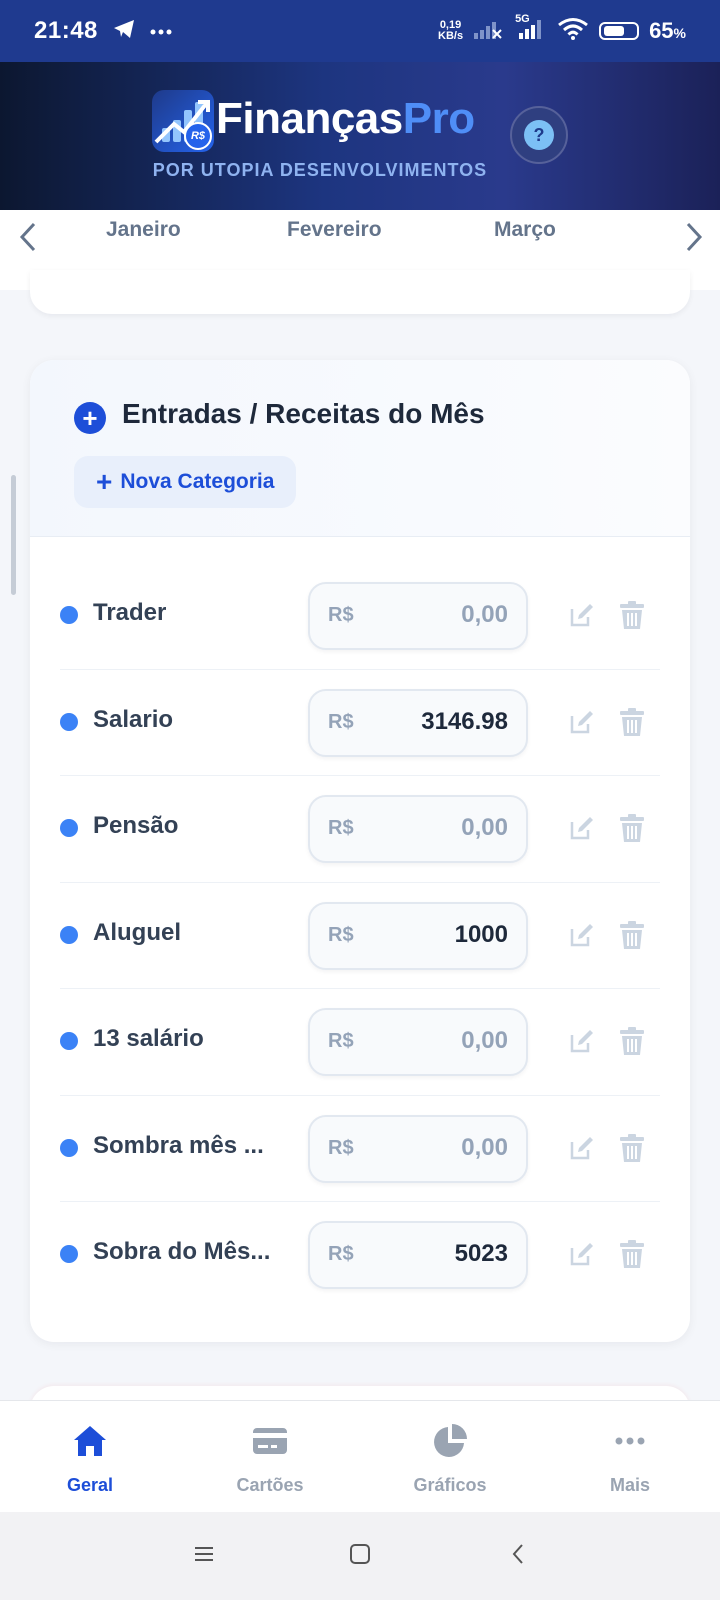  I want to click on nav-item-geral: Geral, so click(90, 1457).